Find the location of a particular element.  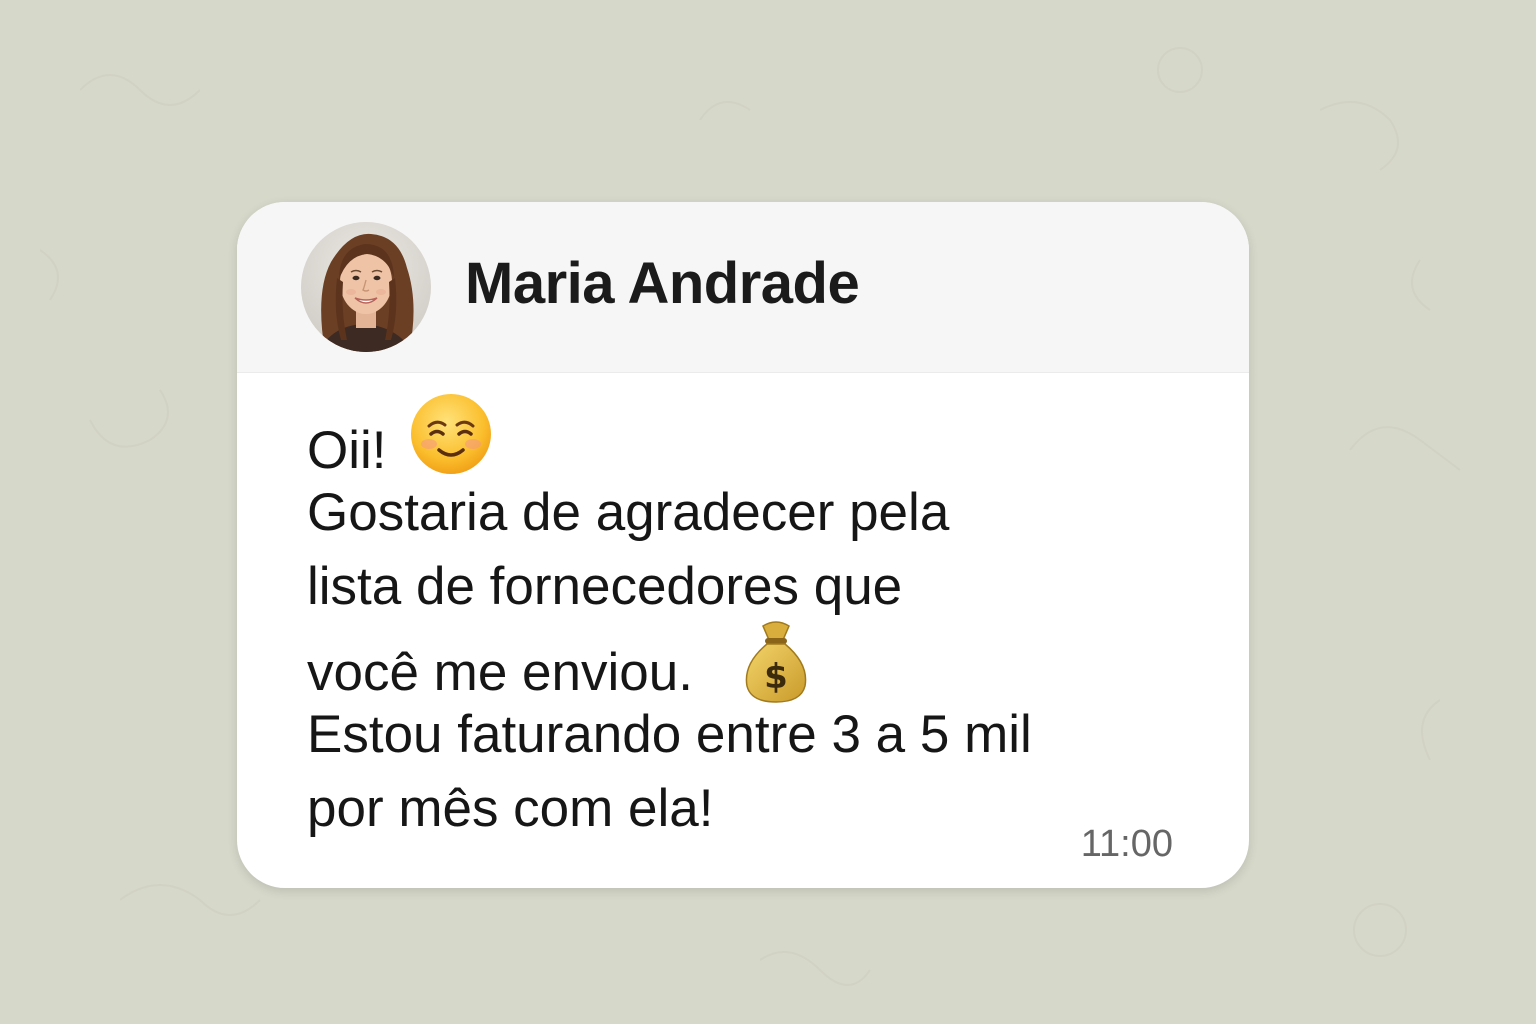

message-line: Oii! is located at coordinates (757, 437).